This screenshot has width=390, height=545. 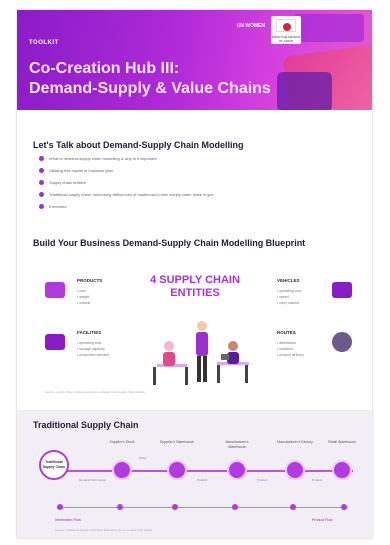 What do you see at coordinates (54, 465) in the screenshot?
I see `start-node: Traditional Supply Chain` at bounding box center [54, 465].